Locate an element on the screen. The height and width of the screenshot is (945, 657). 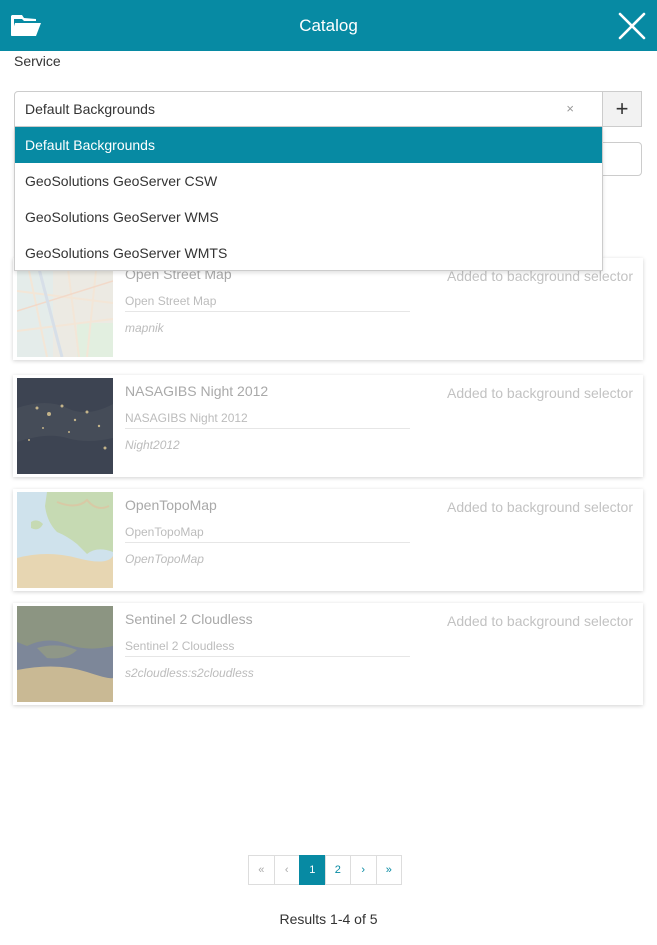
pagination: « ‹ 1 2 › » is located at coordinates (325, 870).